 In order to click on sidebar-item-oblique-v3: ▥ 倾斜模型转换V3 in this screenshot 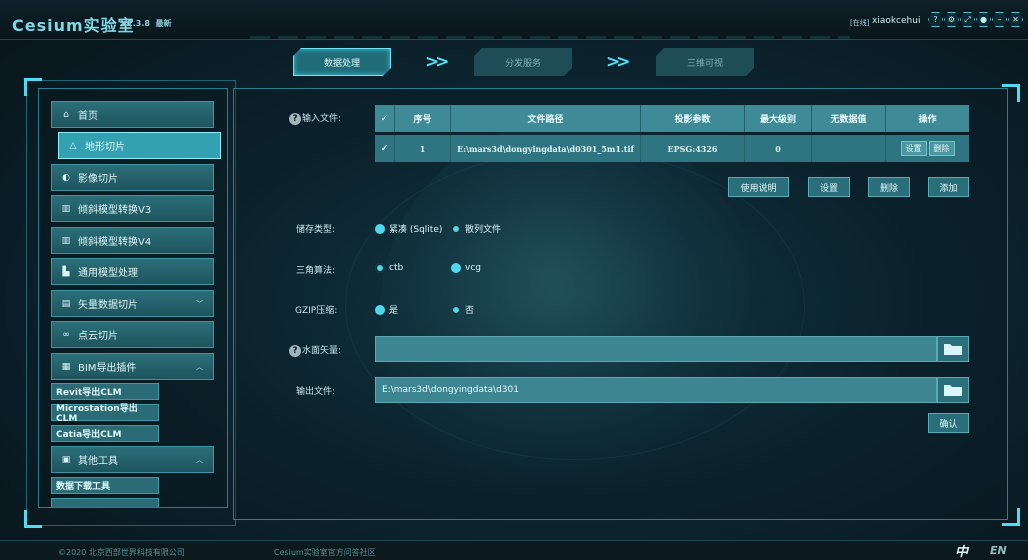, I will do `click(132, 208)`.